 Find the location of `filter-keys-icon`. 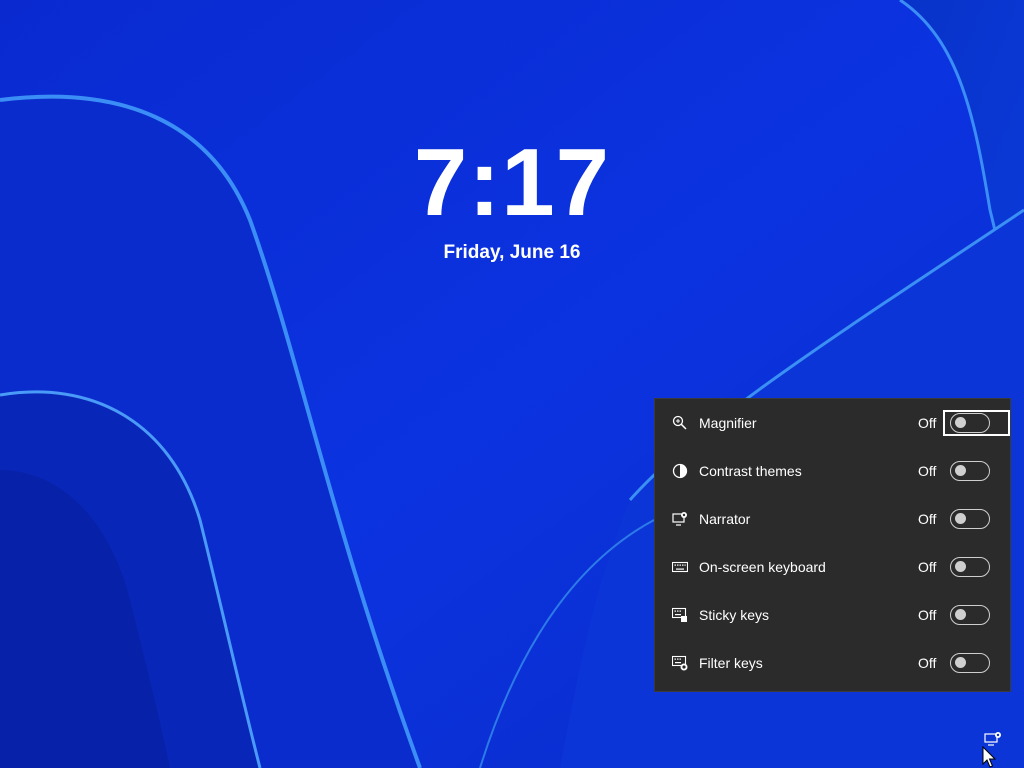

filter-keys-icon is located at coordinates (680, 663).